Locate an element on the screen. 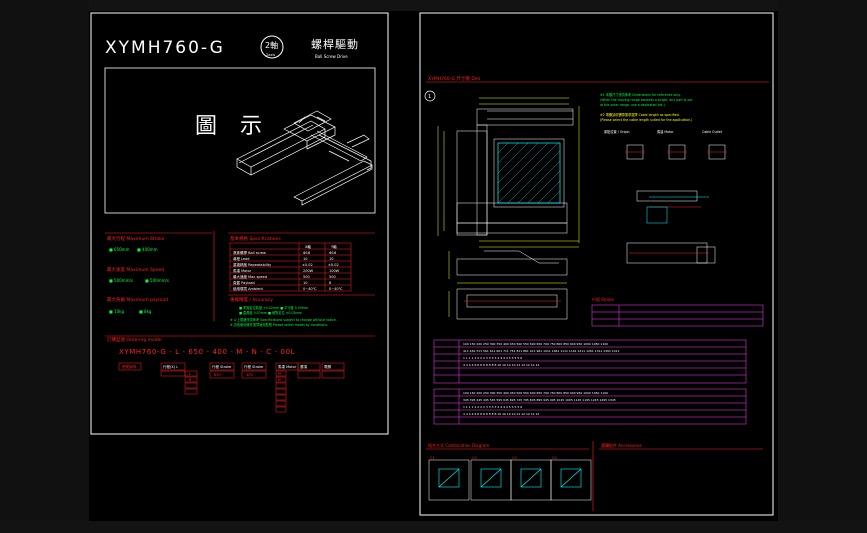  stroke-value-1: ■ 650mm is located at coordinates (119, 249).